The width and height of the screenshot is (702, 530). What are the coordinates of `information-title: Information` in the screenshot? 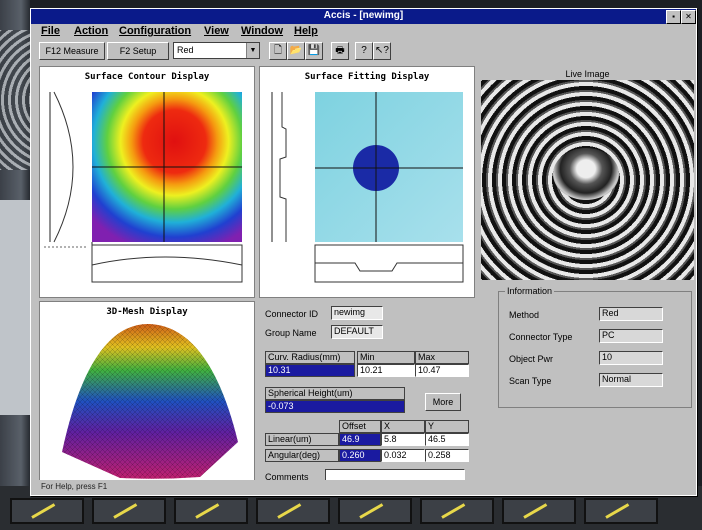 It's located at (530, 291).